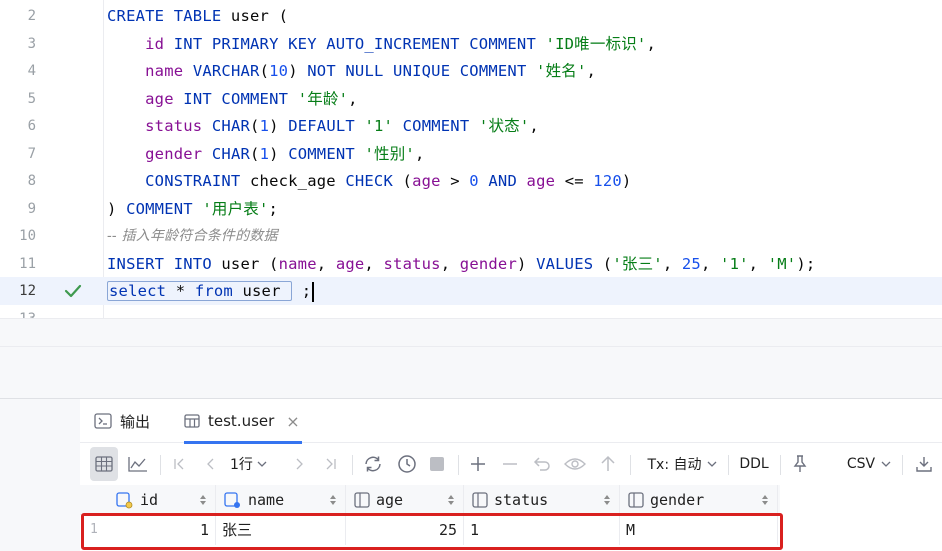 This screenshot has width=942, height=551. I want to click on last-page-button, so click(331, 464).